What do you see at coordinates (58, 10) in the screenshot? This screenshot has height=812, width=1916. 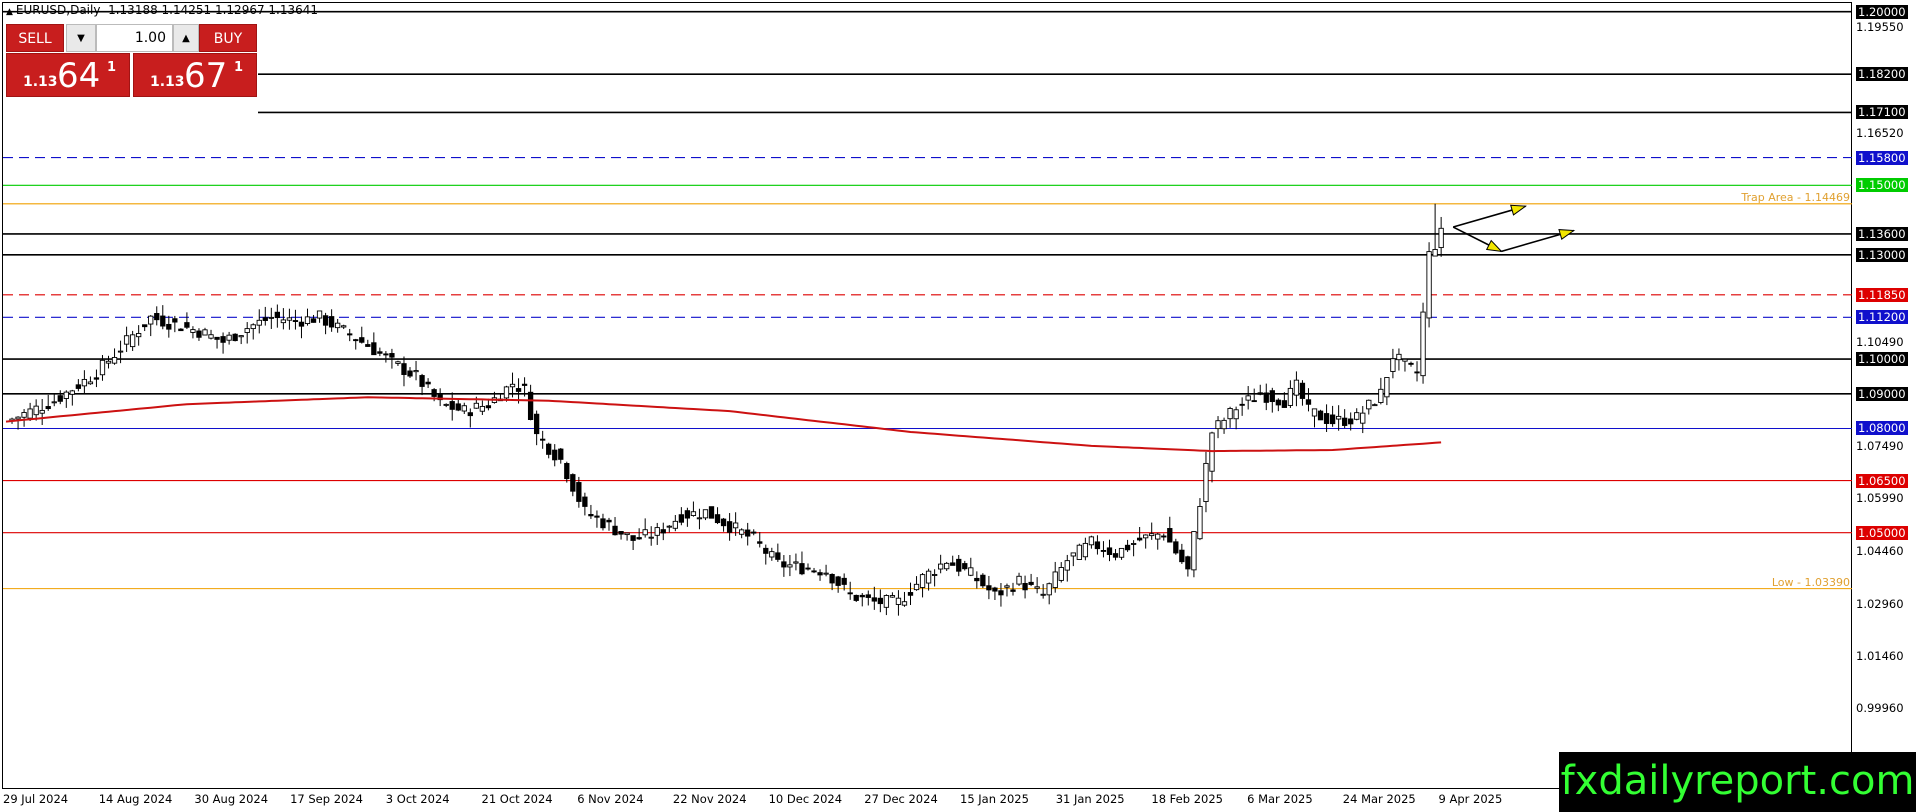 I see `symbol-label: EURUSD,Daily` at bounding box center [58, 10].